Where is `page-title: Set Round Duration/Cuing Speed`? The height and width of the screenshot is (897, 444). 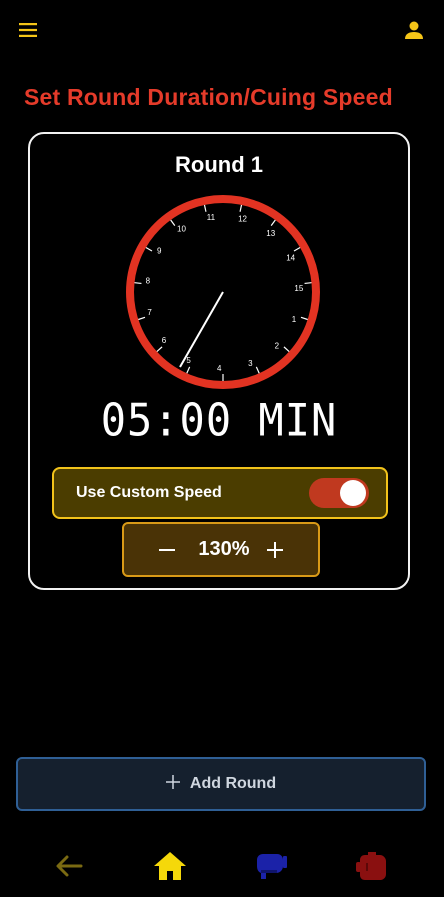
page-title: Set Round Duration/Cuing Speed is located at coordinates (208, 97).